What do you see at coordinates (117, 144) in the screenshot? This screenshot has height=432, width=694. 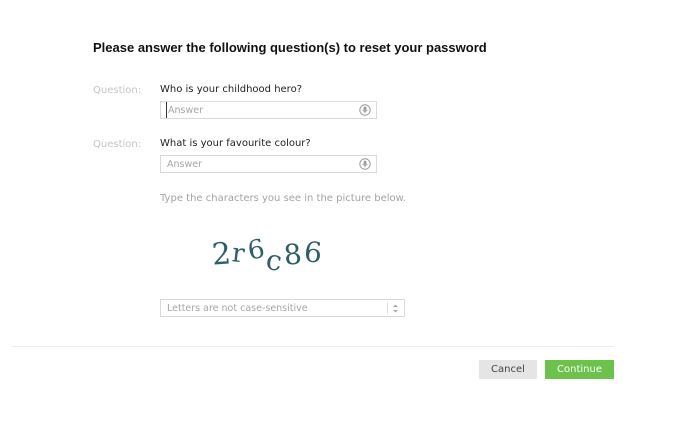 I see `question-2-label: Question:` at bounding box center [117, 144].